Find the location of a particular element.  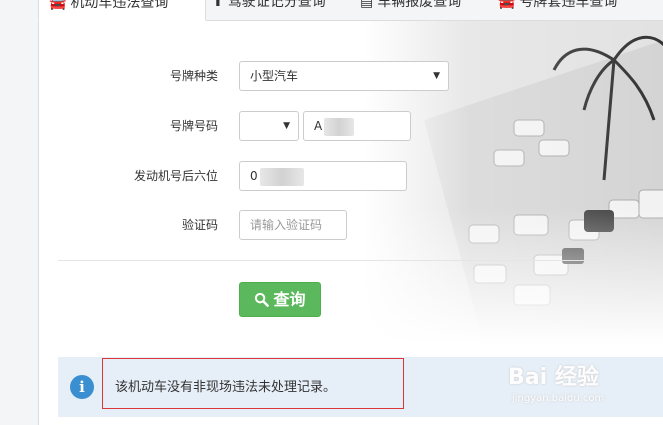

info-icon: i is located at coordinates (82, 387).